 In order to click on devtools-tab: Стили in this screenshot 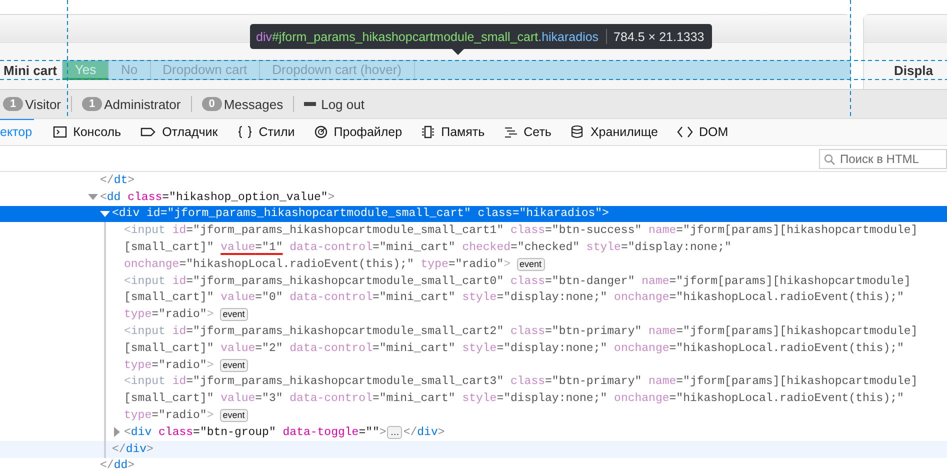, I will do `click(265, 131)`.